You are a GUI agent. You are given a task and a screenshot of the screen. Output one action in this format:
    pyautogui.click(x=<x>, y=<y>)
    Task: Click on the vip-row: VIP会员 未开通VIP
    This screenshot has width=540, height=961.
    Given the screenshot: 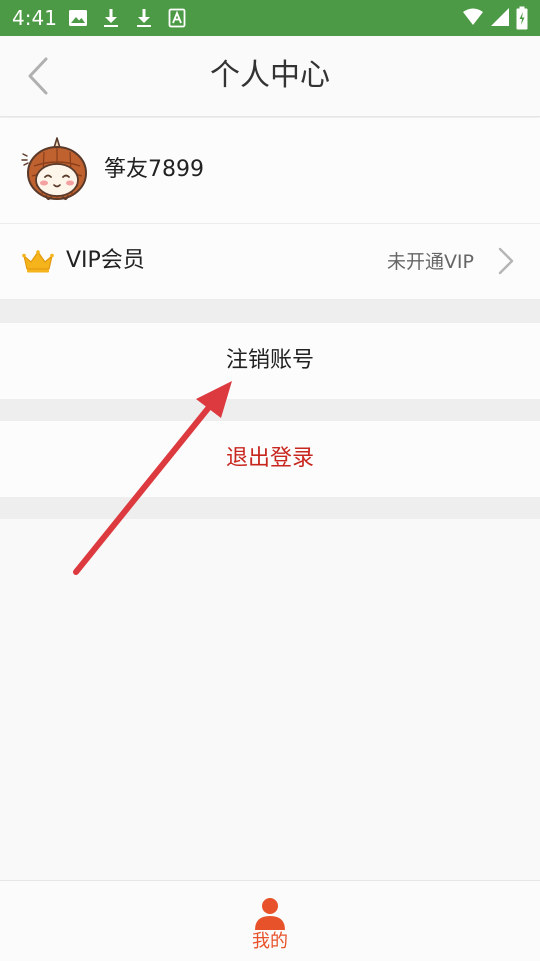 What is the action you would take?
    pyautogui.click(x=270, y=262)
    